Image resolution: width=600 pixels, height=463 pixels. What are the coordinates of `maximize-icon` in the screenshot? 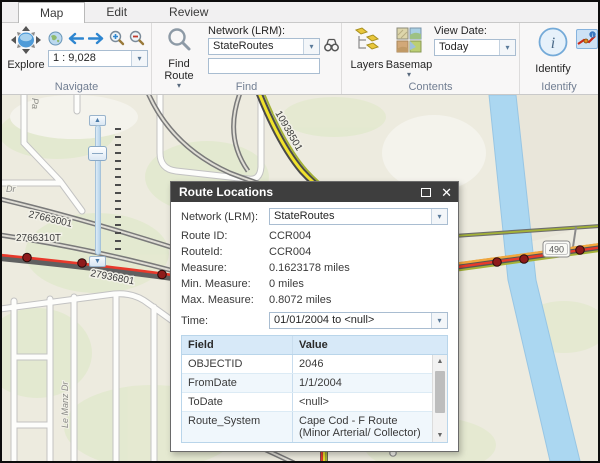 It's located at (426, 192).